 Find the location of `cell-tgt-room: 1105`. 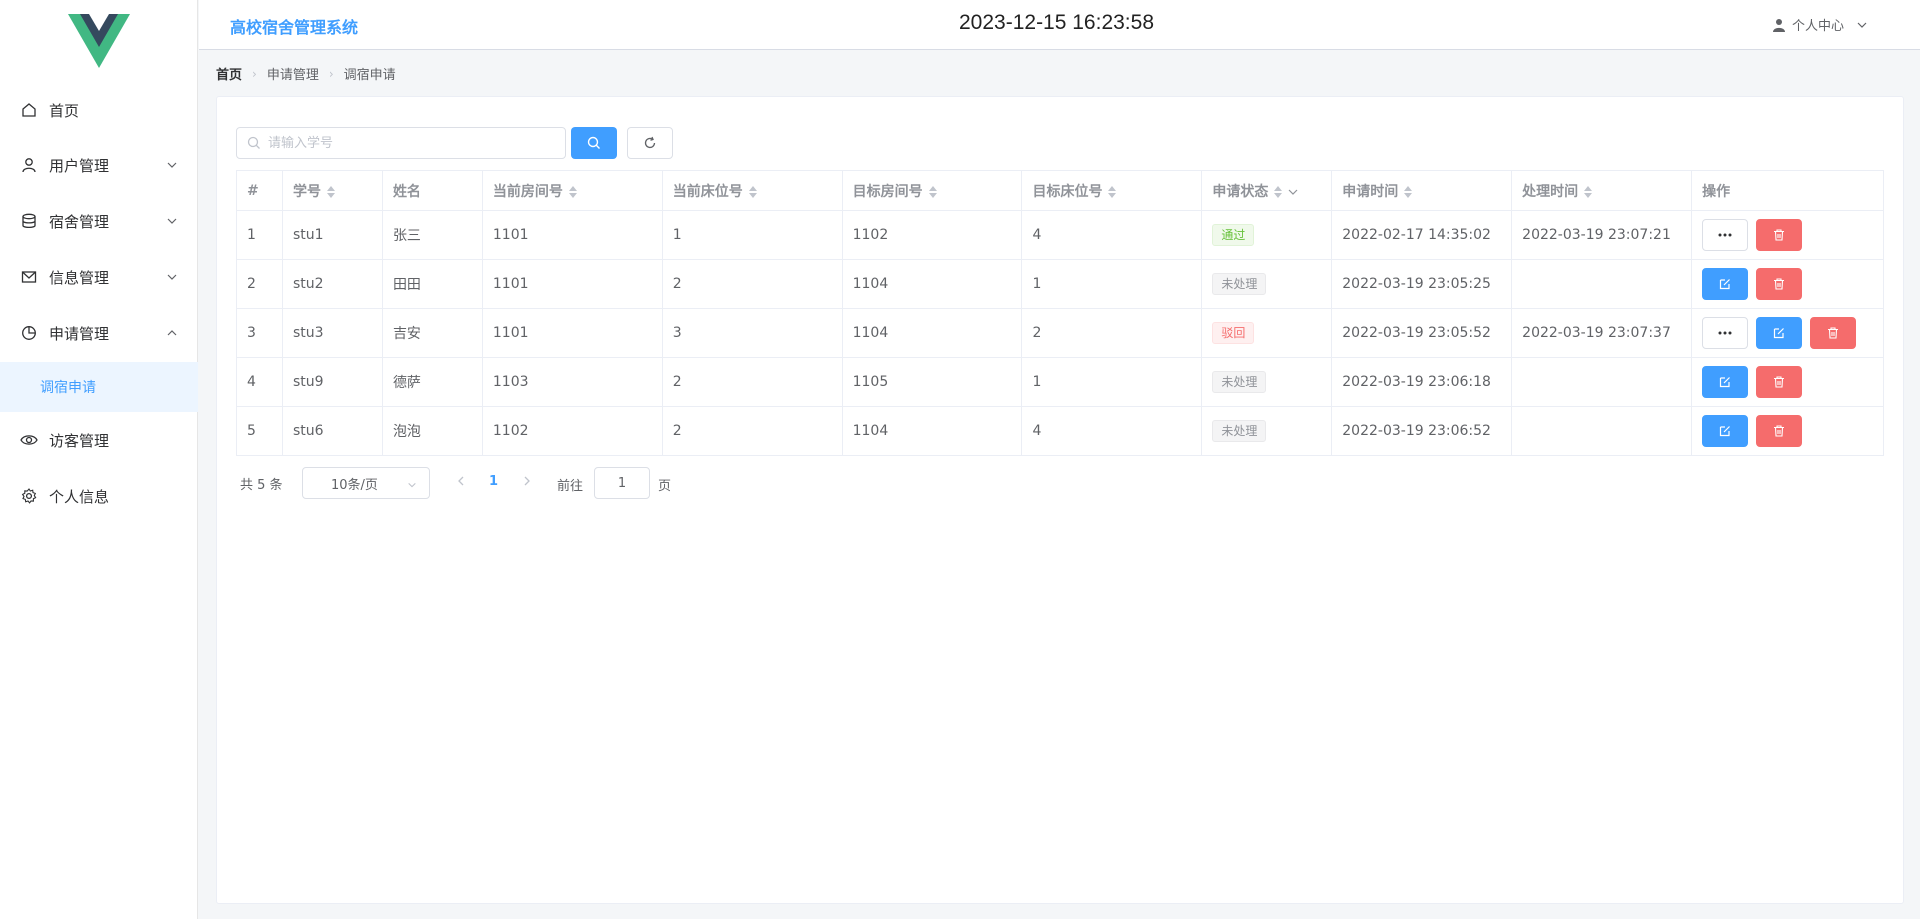

cell-tgt-room: 1105 is located at coordinates (932, 382).